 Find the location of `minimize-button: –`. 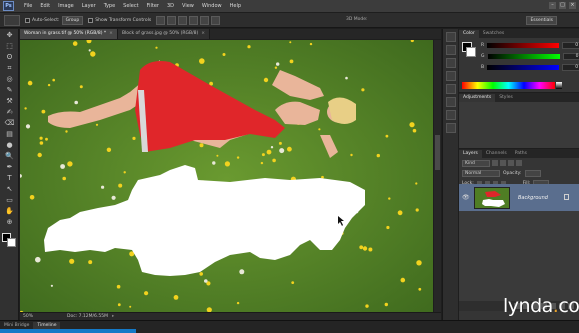

minimize-button: – is located at coordinates (552, 5).